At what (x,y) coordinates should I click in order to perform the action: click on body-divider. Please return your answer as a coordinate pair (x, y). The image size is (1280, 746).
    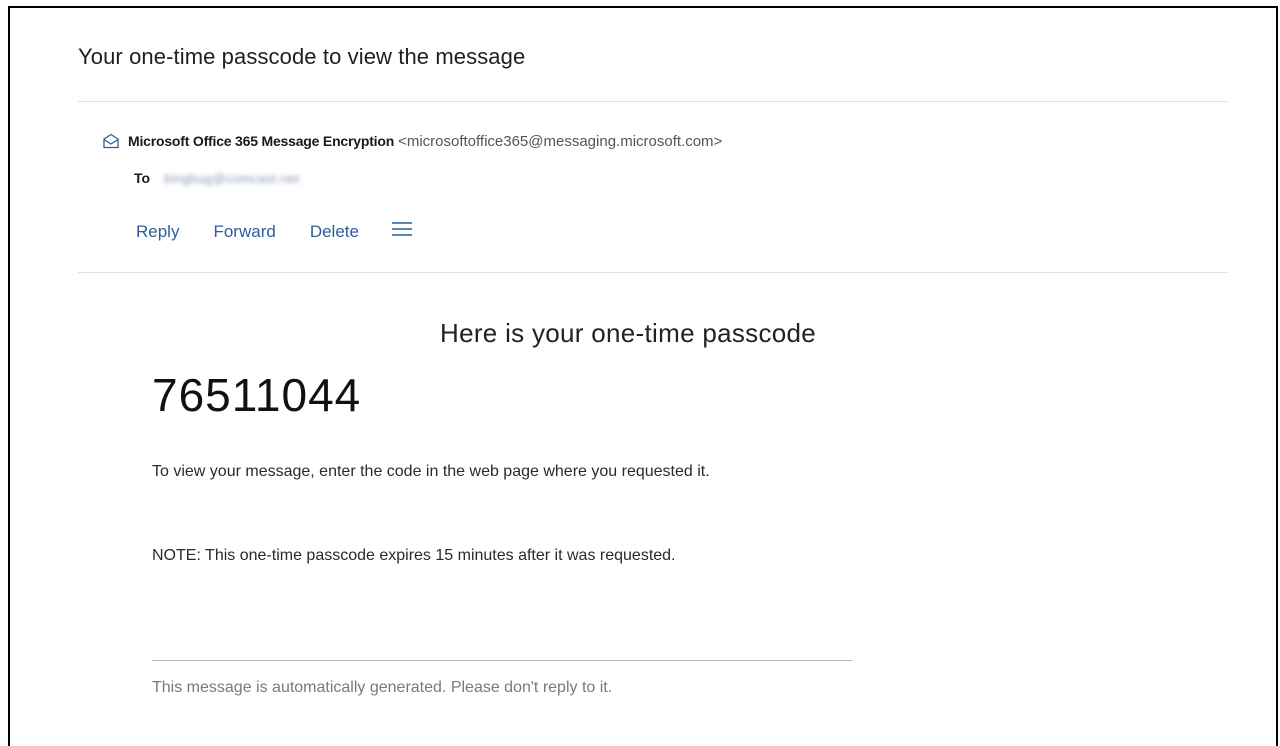
    Looking at the image, I should click on (653, 272).